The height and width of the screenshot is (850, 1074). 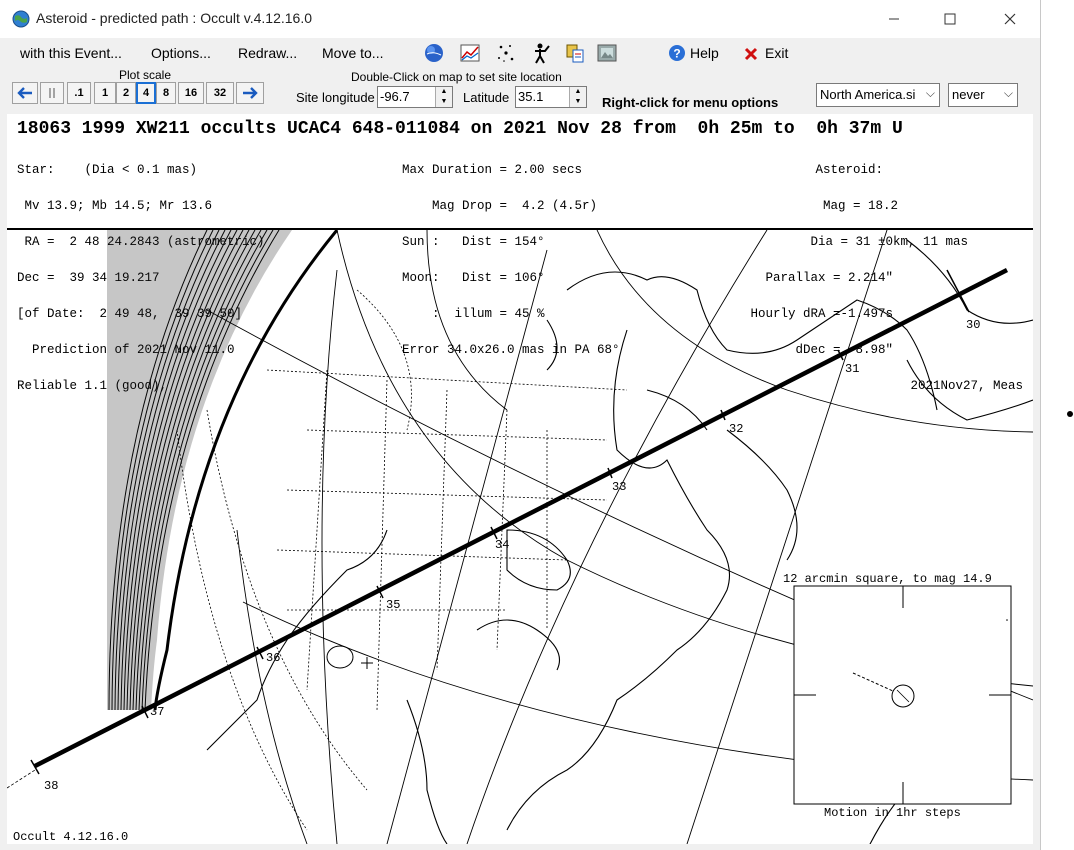 I want to click on asteroid-info-line: Asteroid:, so click(x=849, y=170).